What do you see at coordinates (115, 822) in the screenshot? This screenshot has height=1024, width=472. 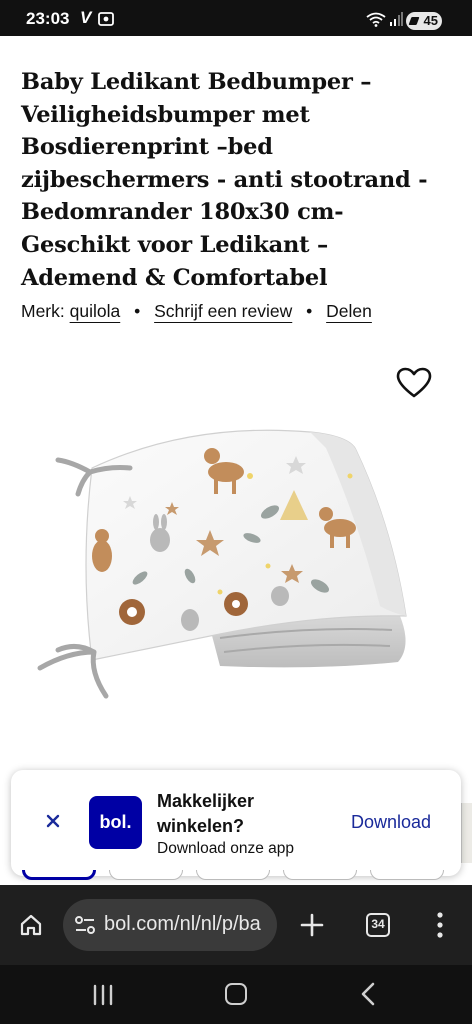 I see `bol-logo: bol.` at bounding box center [115, 822].